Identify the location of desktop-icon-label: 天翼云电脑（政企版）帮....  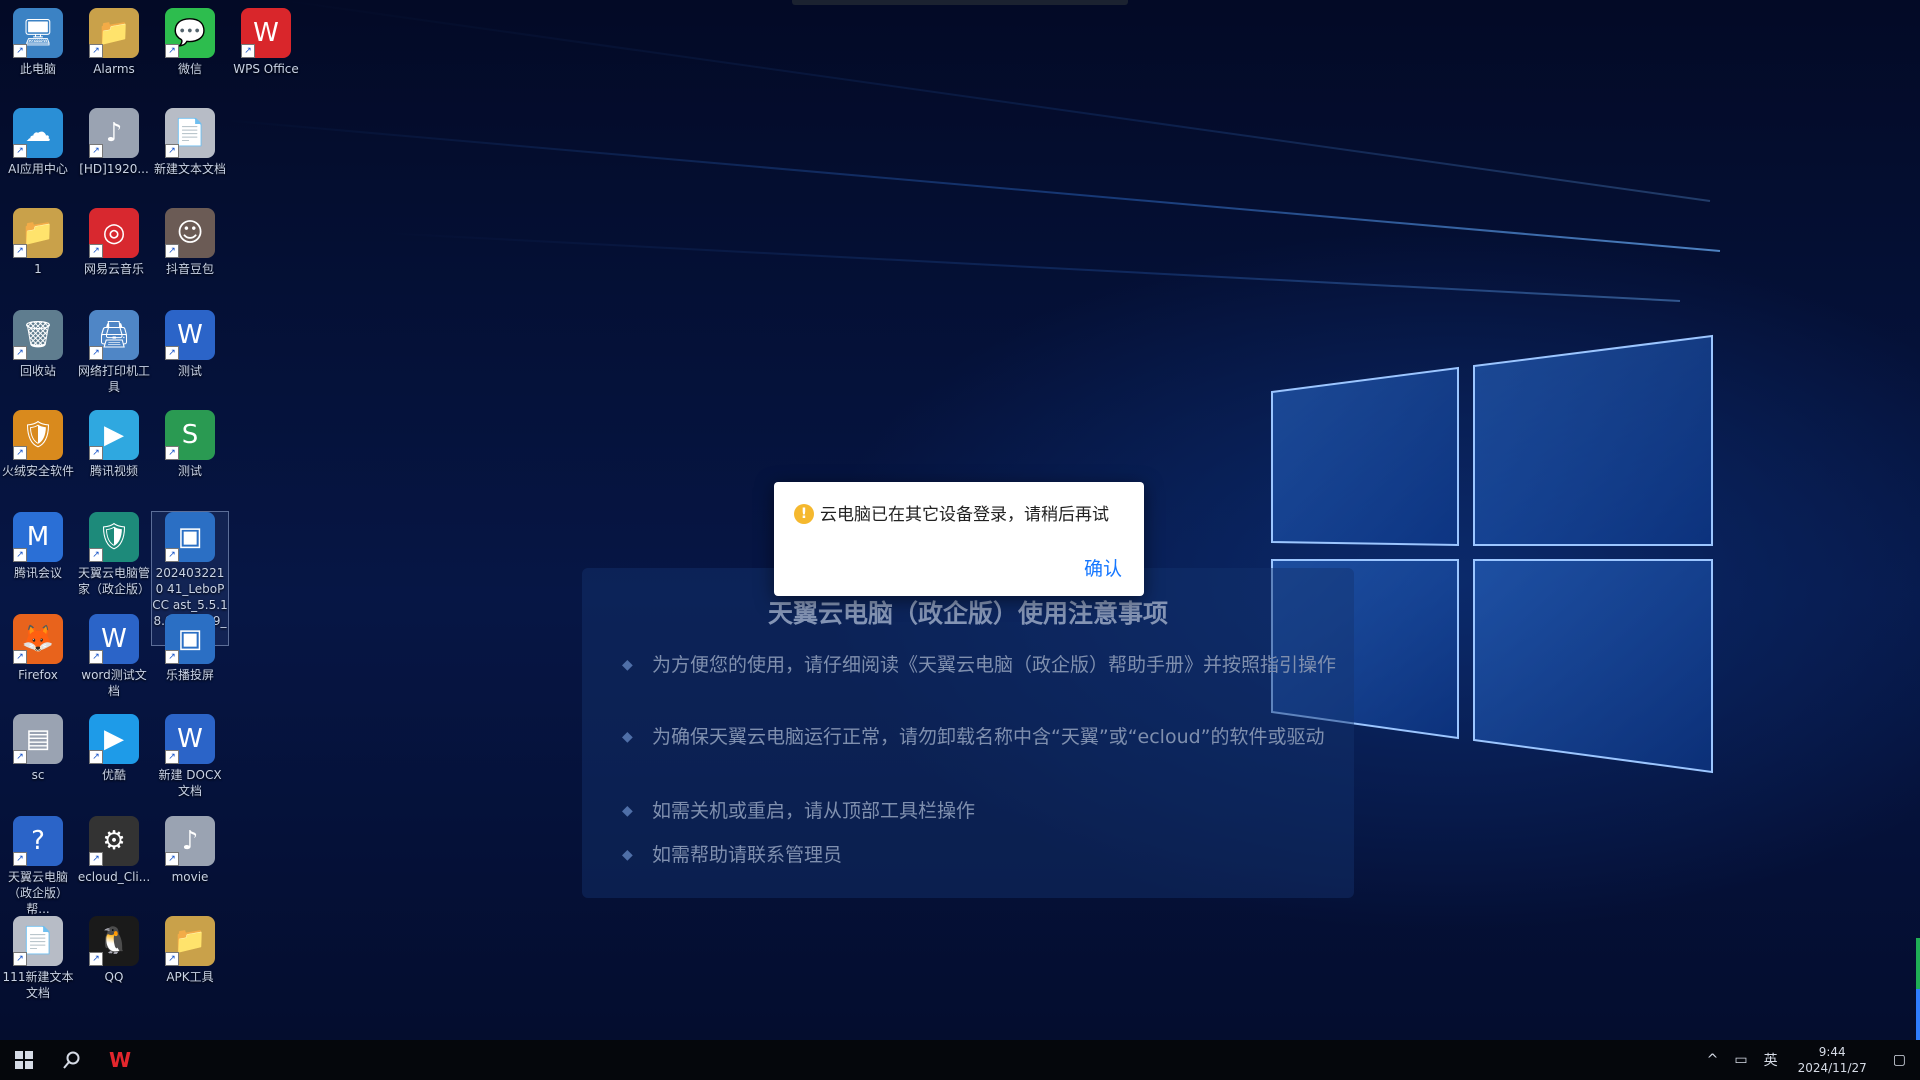
(37, 893).